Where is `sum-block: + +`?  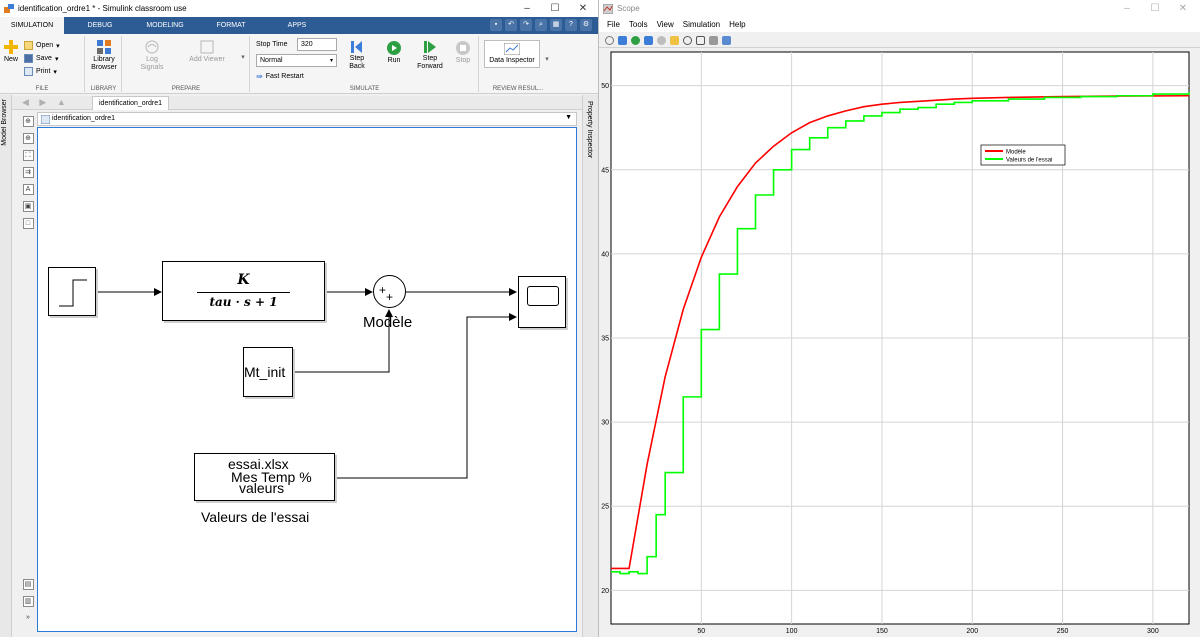 sum-block: + + is located at coordinates (389, 291).